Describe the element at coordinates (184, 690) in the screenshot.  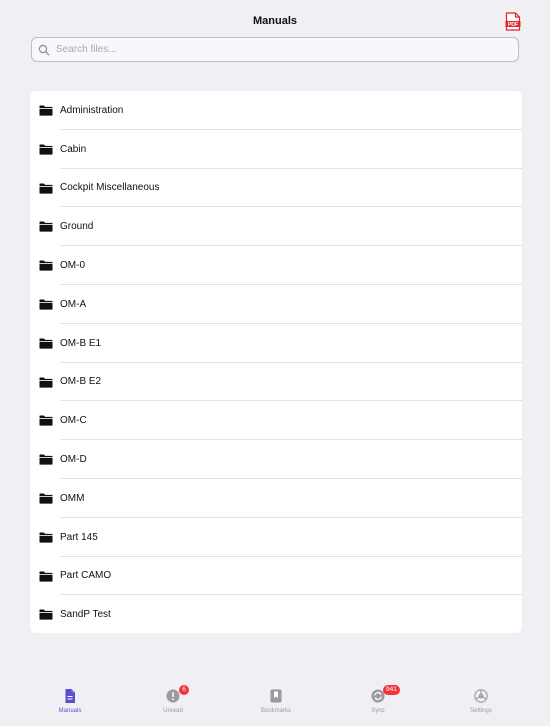
I see `unread-badge: 6` at that location.